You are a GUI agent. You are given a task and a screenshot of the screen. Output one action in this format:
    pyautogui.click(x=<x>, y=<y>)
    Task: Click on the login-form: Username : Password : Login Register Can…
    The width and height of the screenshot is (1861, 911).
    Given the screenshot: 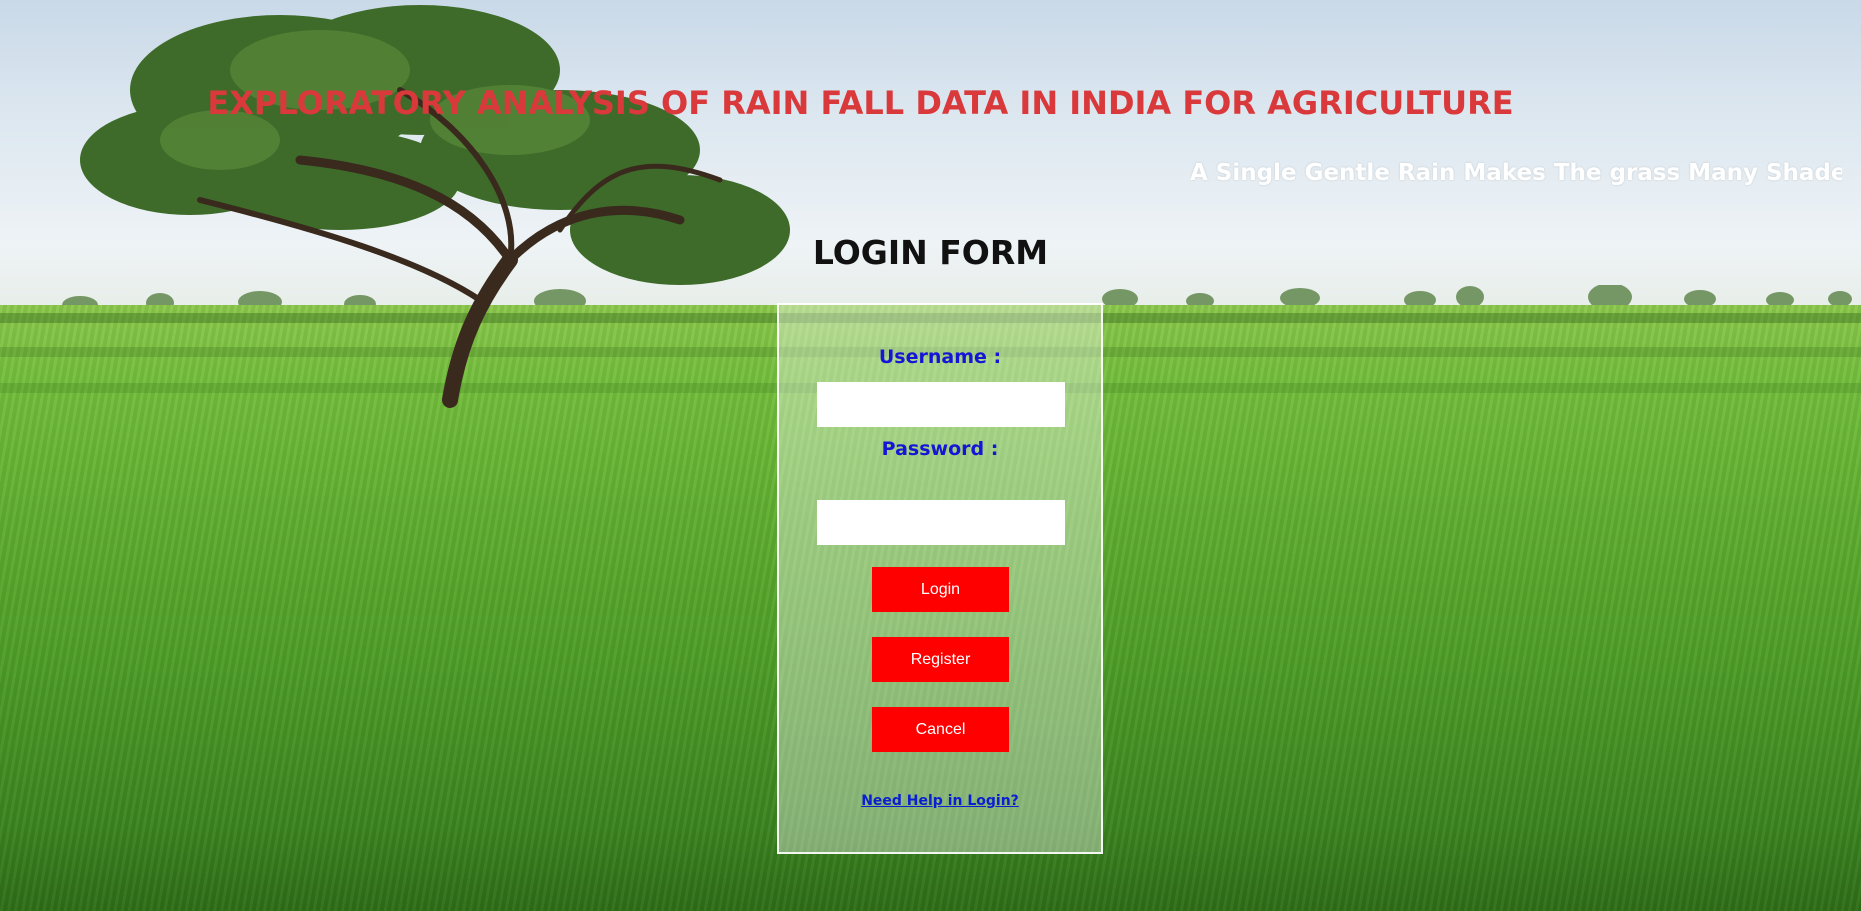 What is the action you would take?
    pyautogui.click(x=940, y=578)
    